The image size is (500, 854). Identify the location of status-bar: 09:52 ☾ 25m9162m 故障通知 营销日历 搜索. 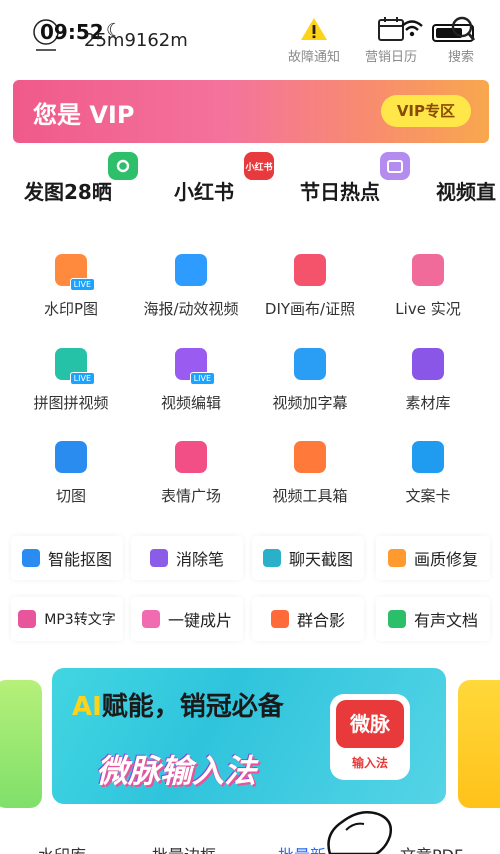
(250, 36).